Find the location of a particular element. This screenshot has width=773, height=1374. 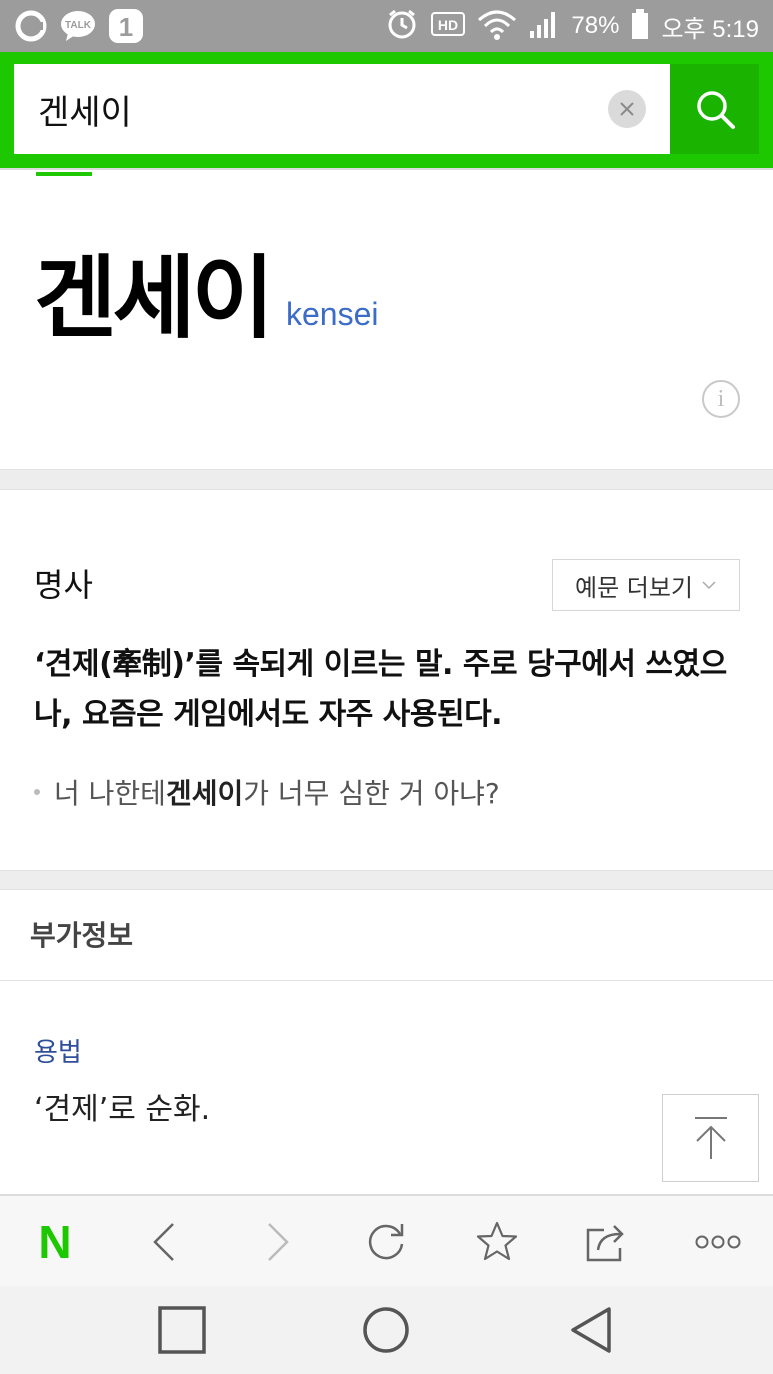

g-icon is located at coordinates (31, 28).